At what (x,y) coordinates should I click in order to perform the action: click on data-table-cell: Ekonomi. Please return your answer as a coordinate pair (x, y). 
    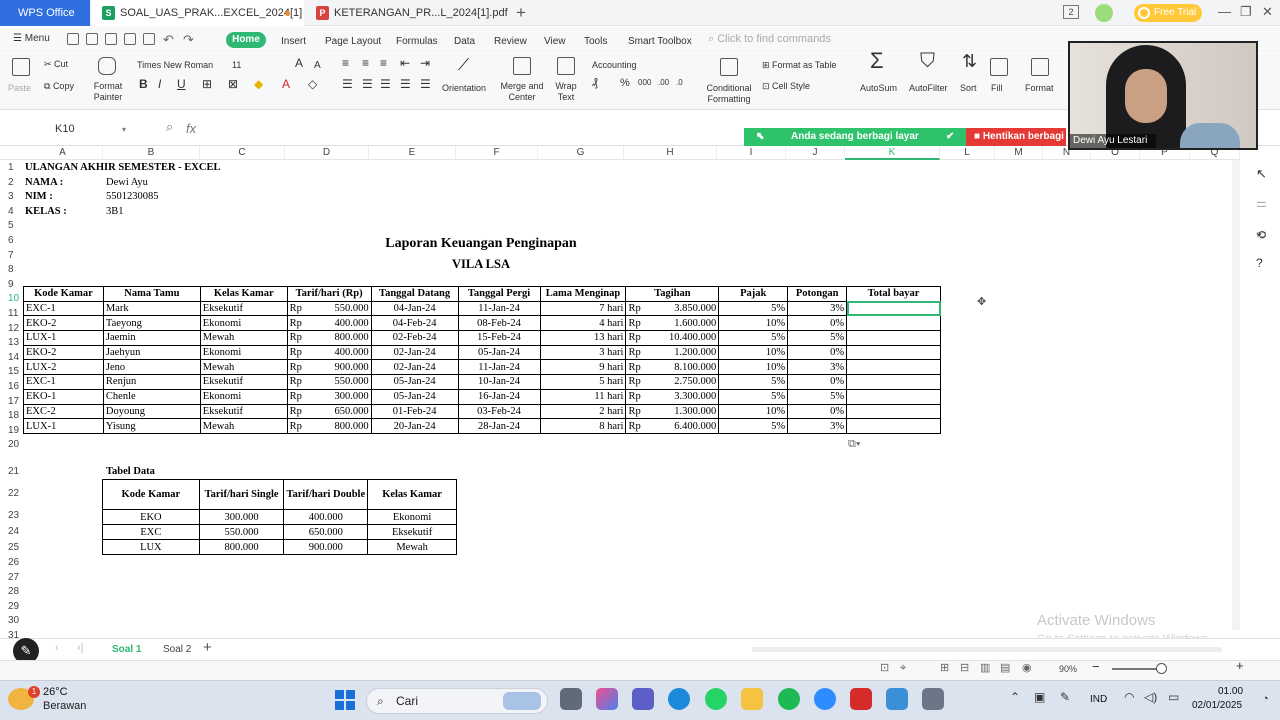
    Looking at the image, I should click on (412, 517).